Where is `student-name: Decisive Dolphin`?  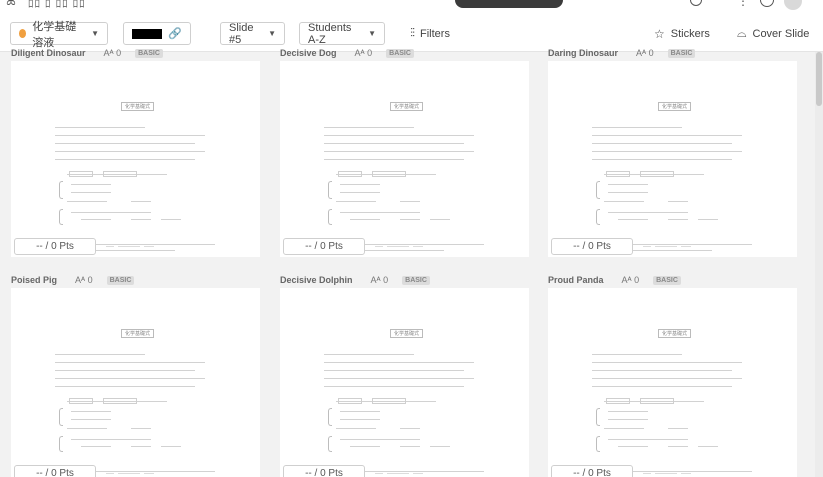
student-name: Decisive Dolphin is located at coordinates (316, 280).